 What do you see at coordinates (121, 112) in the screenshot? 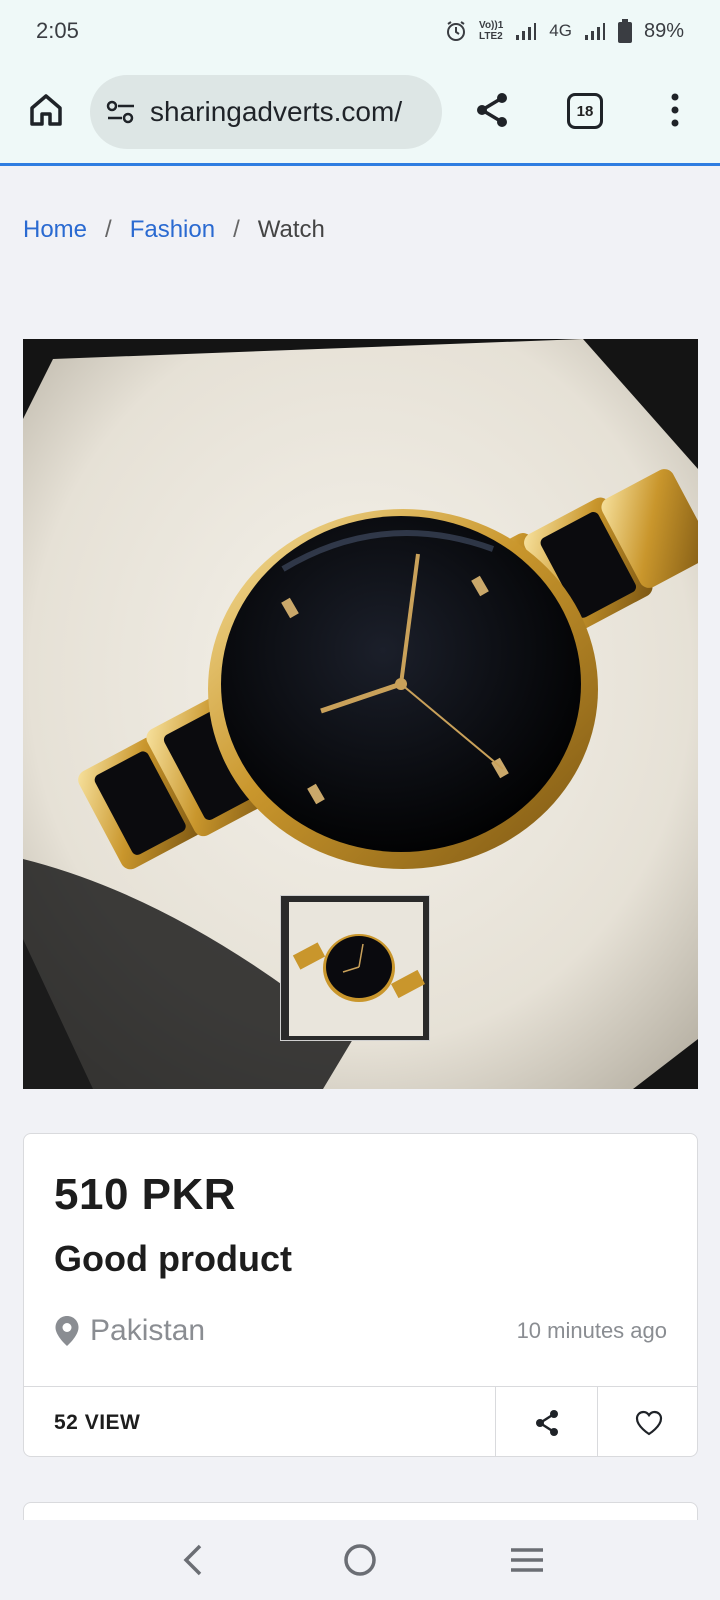
I see `site-settings-icon` at bounding box center [121, 112].